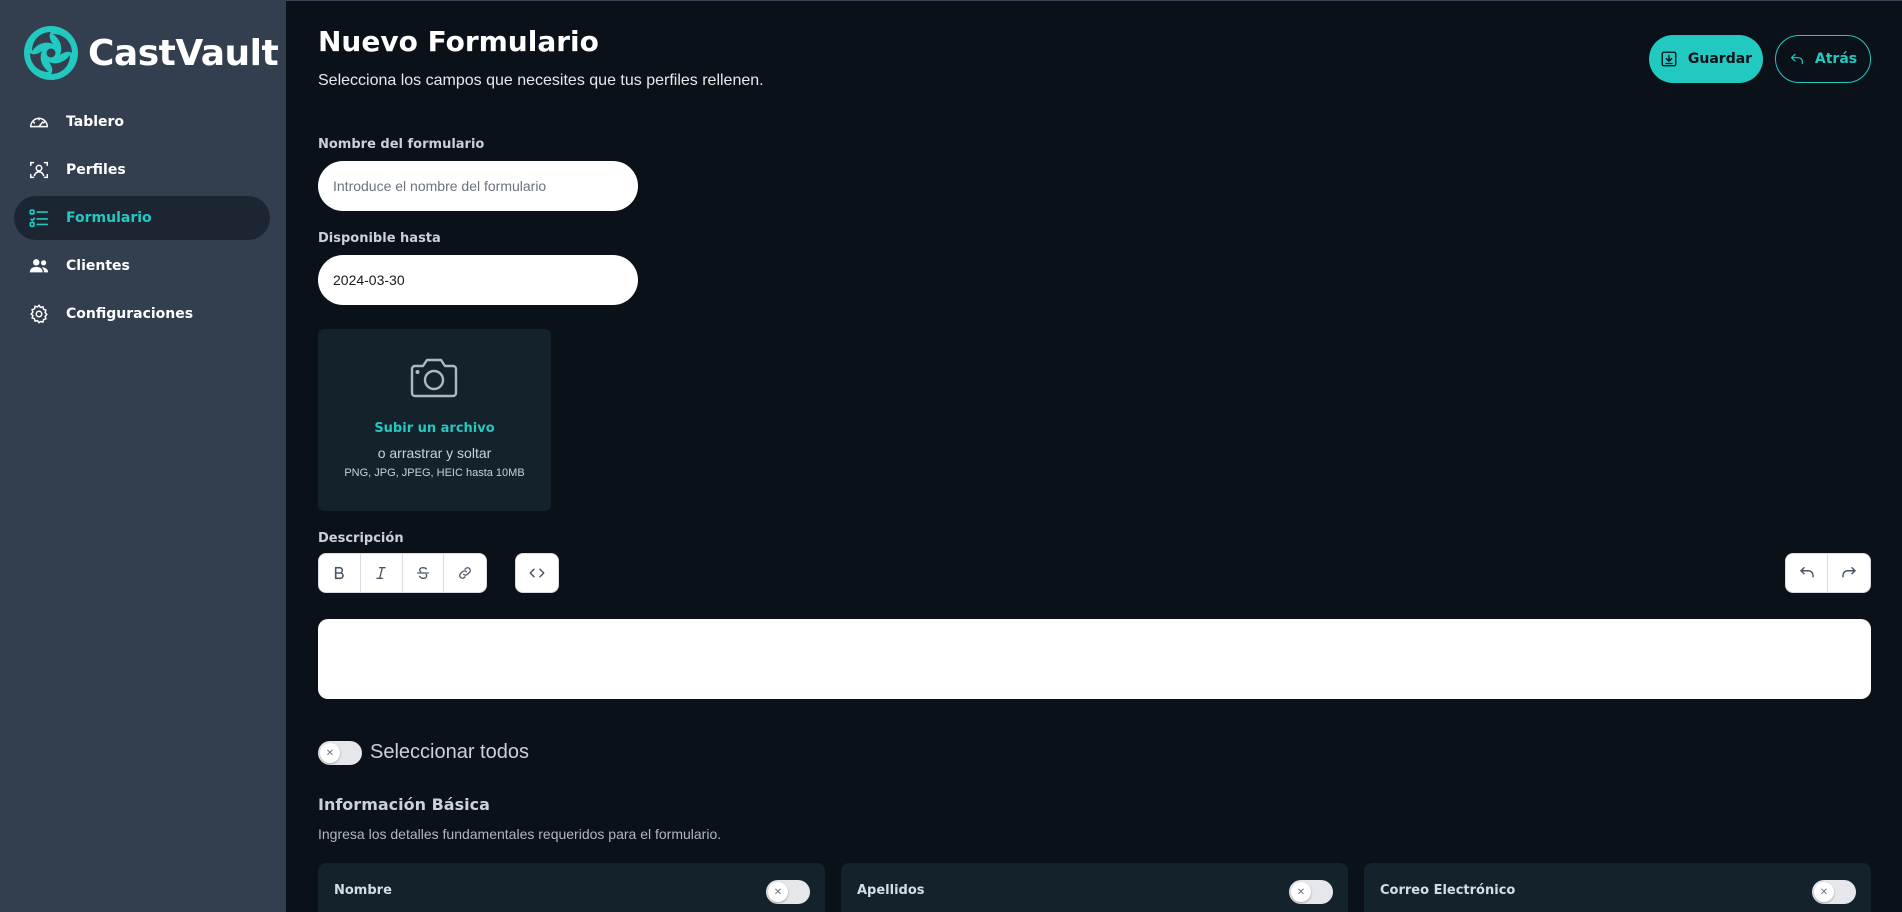 Image resolution: width=1902 pixels, height=912 pixels. I want to click on form-name-label: Nombre del formulario, so click(401, 144).